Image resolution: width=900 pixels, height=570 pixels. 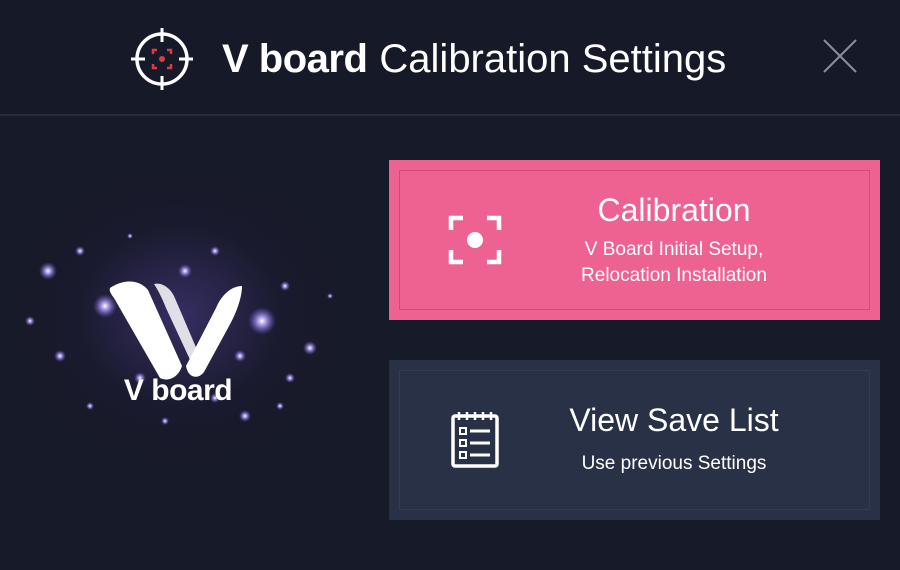 What do you see at coordinates (475, 240) in the screenshot?
I see `camera-focus-icon` at bounding box center [475, 240].